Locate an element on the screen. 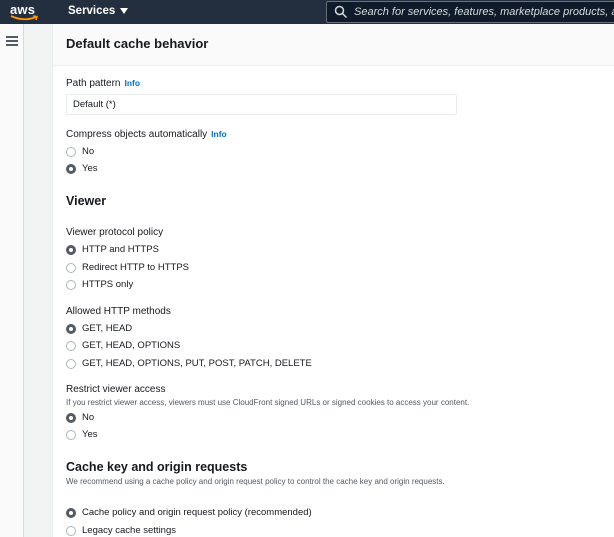 The image size is (614, 537). path-pattern-input is located at coordinates (261, 104).